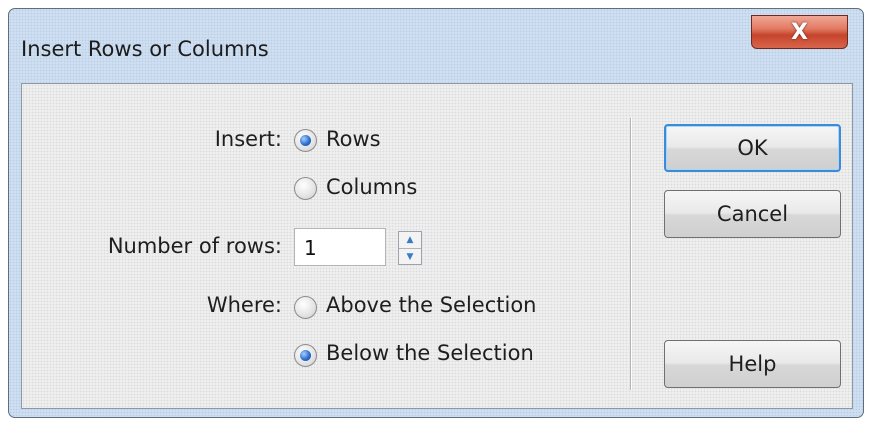  What do you see at coordinates (631, 254) in the screenshot?
I see `vertical-divider` at bounding box center [631, 254].